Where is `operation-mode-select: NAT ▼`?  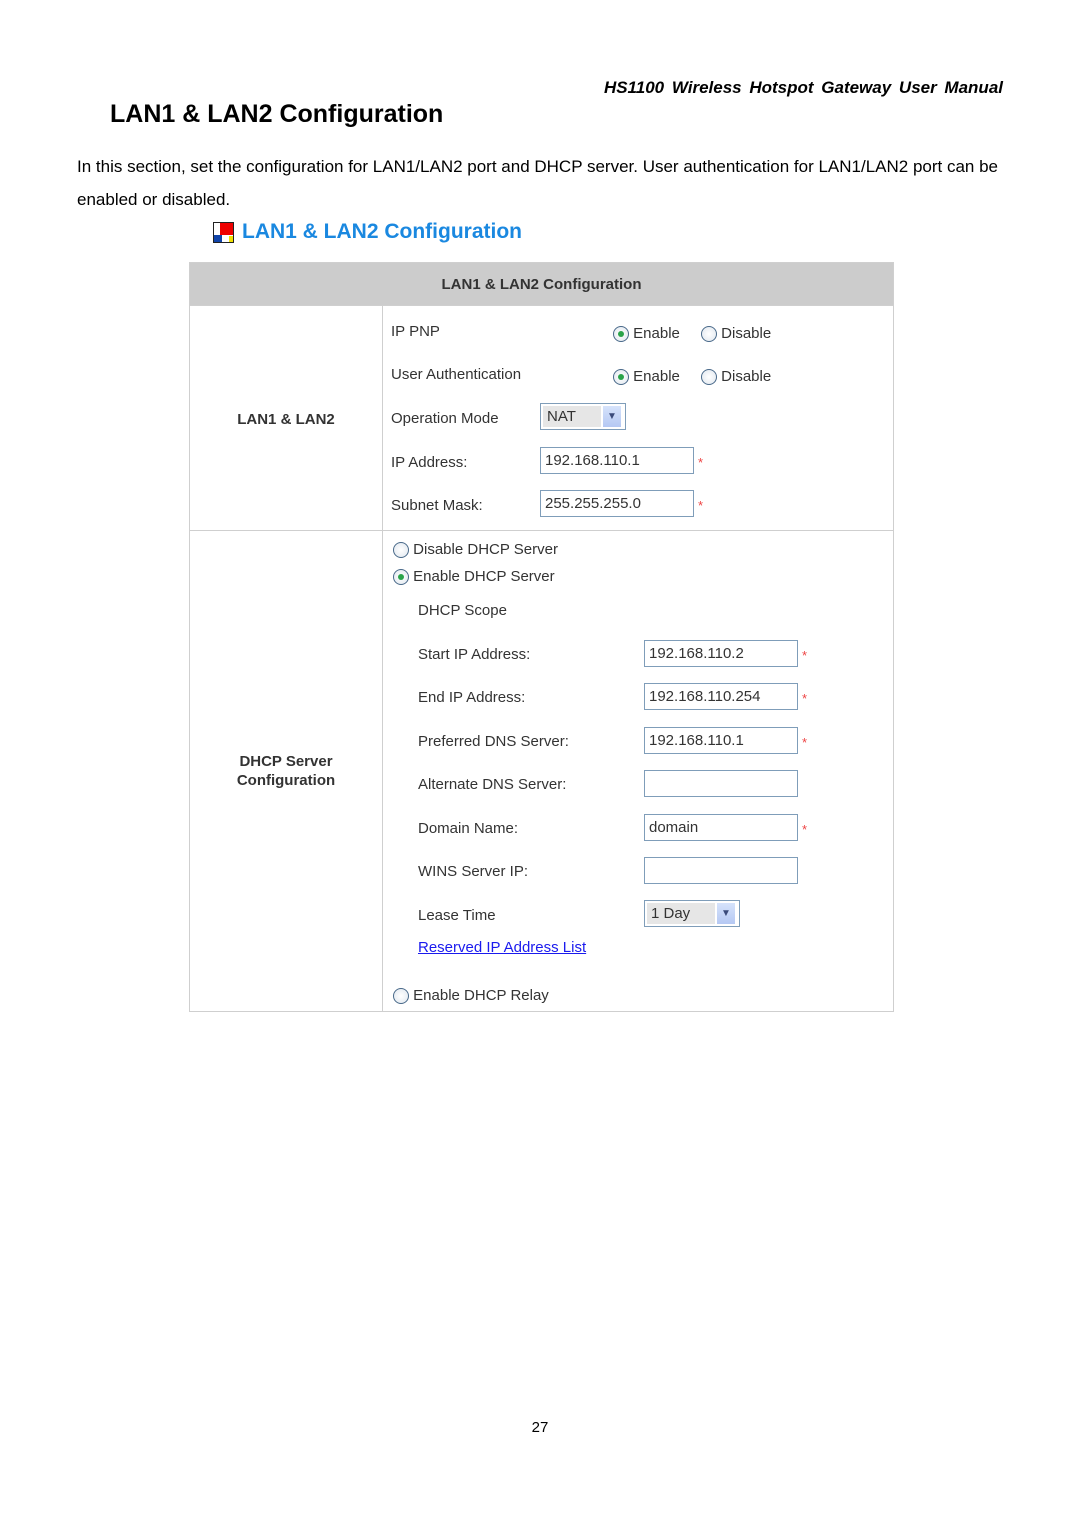
operation-mode-select: NAT ▼ is located at coordinates (583, 416).